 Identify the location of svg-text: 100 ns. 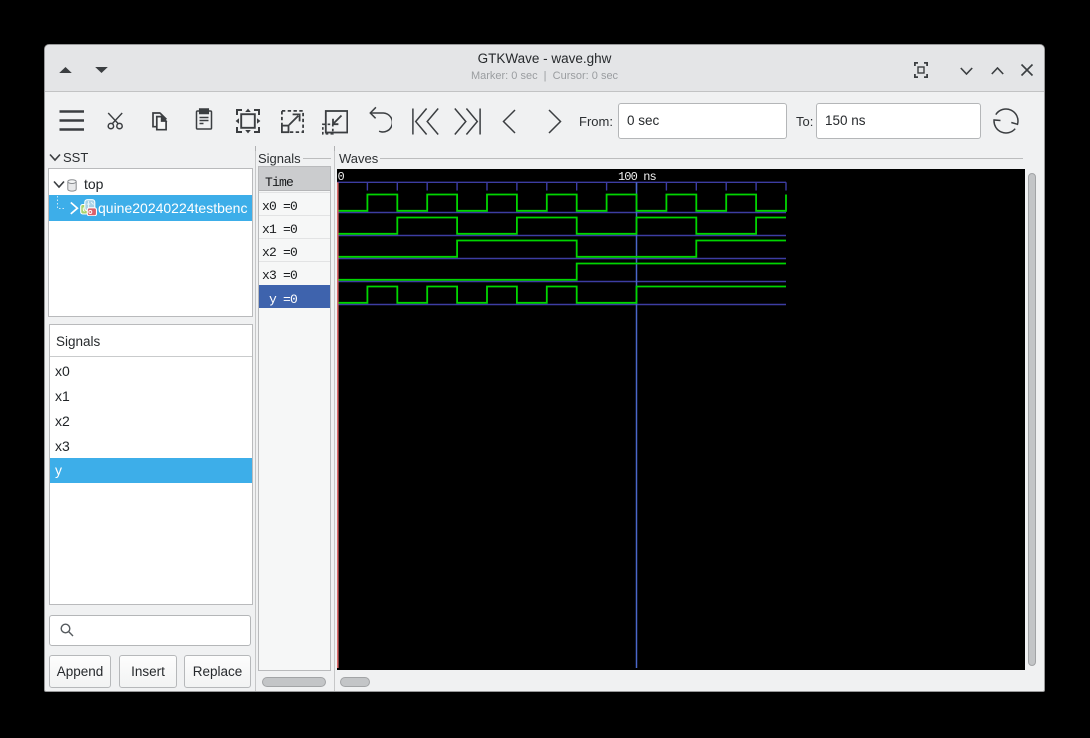
(637, 177).